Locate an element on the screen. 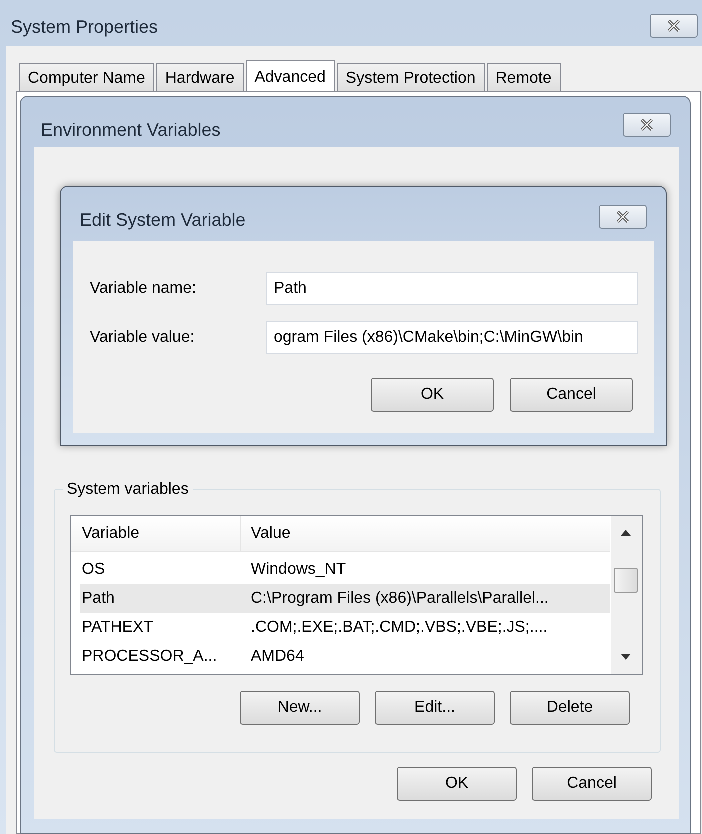 The width and height of the screenshot is (702, 834). table-row: OS Windows_NT is located at coordinates (345, 569).